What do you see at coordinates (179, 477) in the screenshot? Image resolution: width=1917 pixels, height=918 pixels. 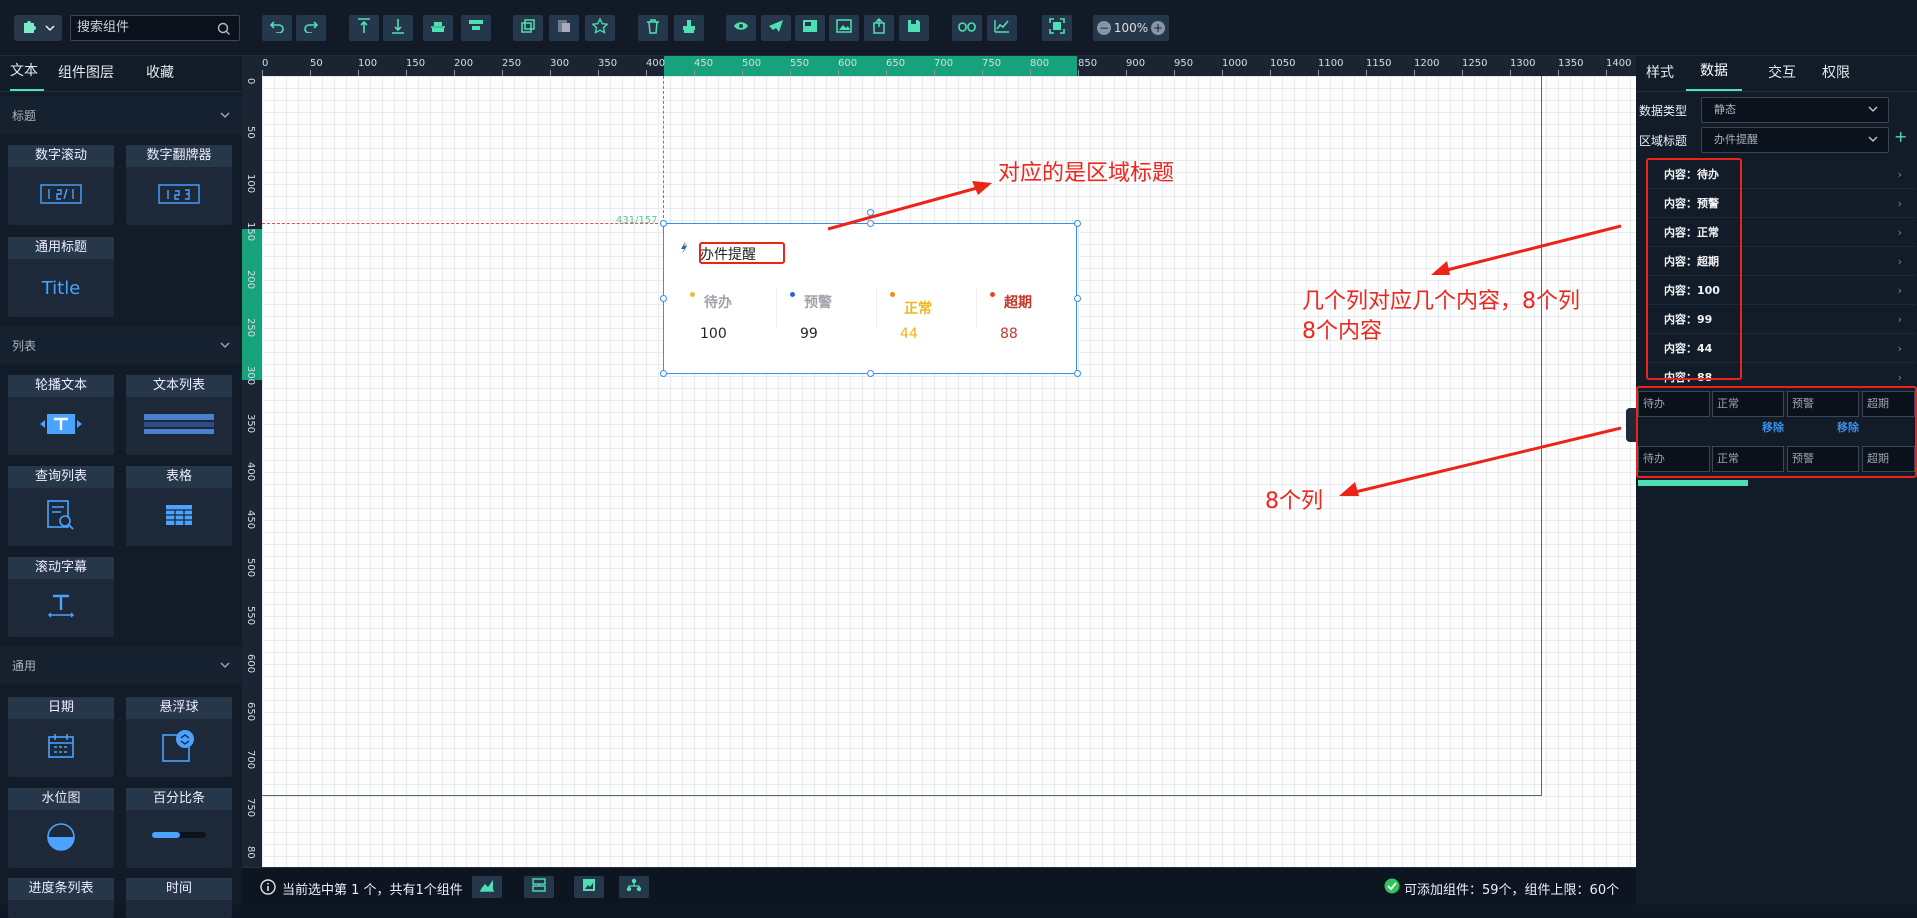 I see `card-label: 表格` at bounding box center [179, 477].